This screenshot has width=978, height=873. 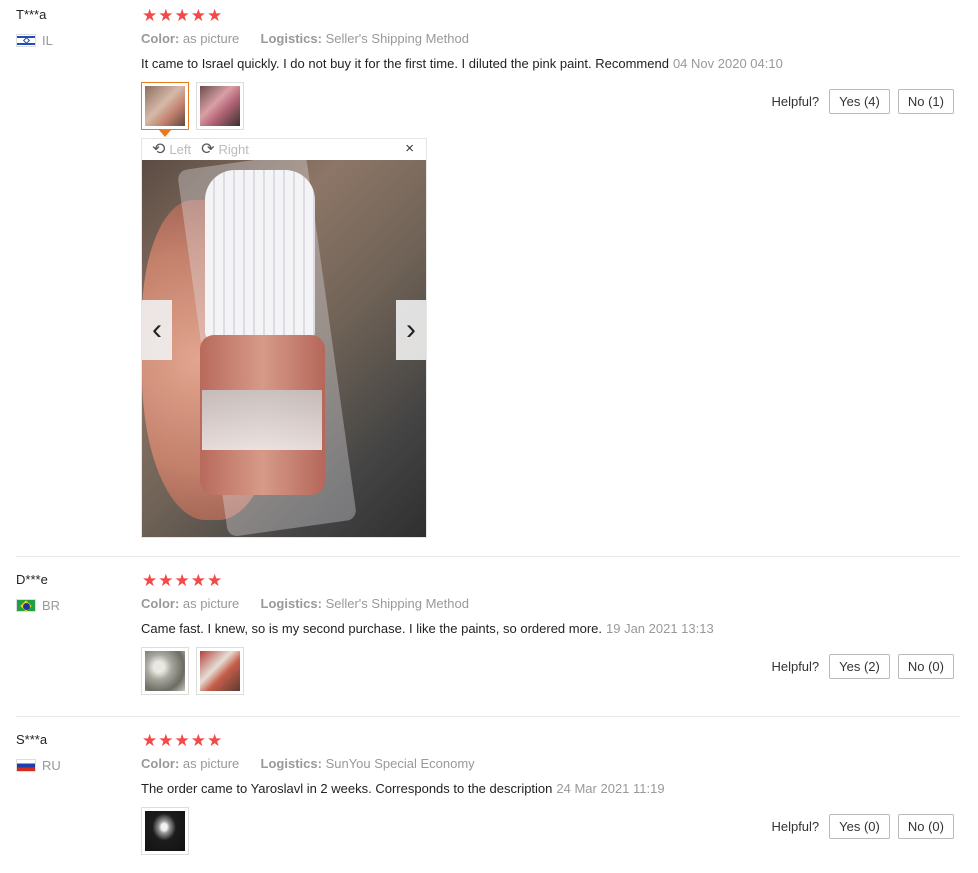 I want to click on reviewer-country: BR, so click(x=38, y=605).